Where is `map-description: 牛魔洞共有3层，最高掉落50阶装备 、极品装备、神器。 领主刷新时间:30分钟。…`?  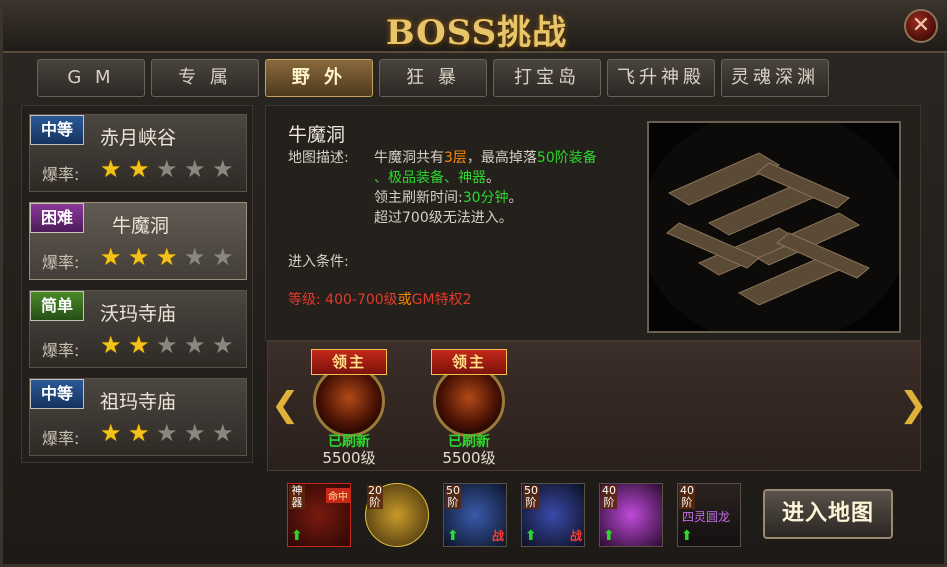
map-description: 牛魔洞共有3层，最高掉落50阶装备 、极品装备、神器。 领主刷新时间:30分钟。… is located at coordinates (485, 188).